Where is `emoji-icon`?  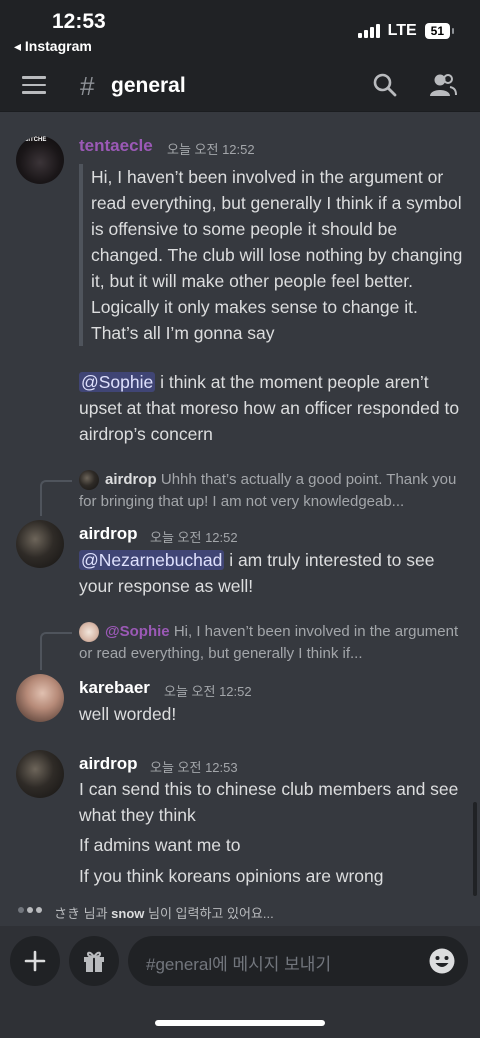
emoji-icon is located at coordinates (442, 961).